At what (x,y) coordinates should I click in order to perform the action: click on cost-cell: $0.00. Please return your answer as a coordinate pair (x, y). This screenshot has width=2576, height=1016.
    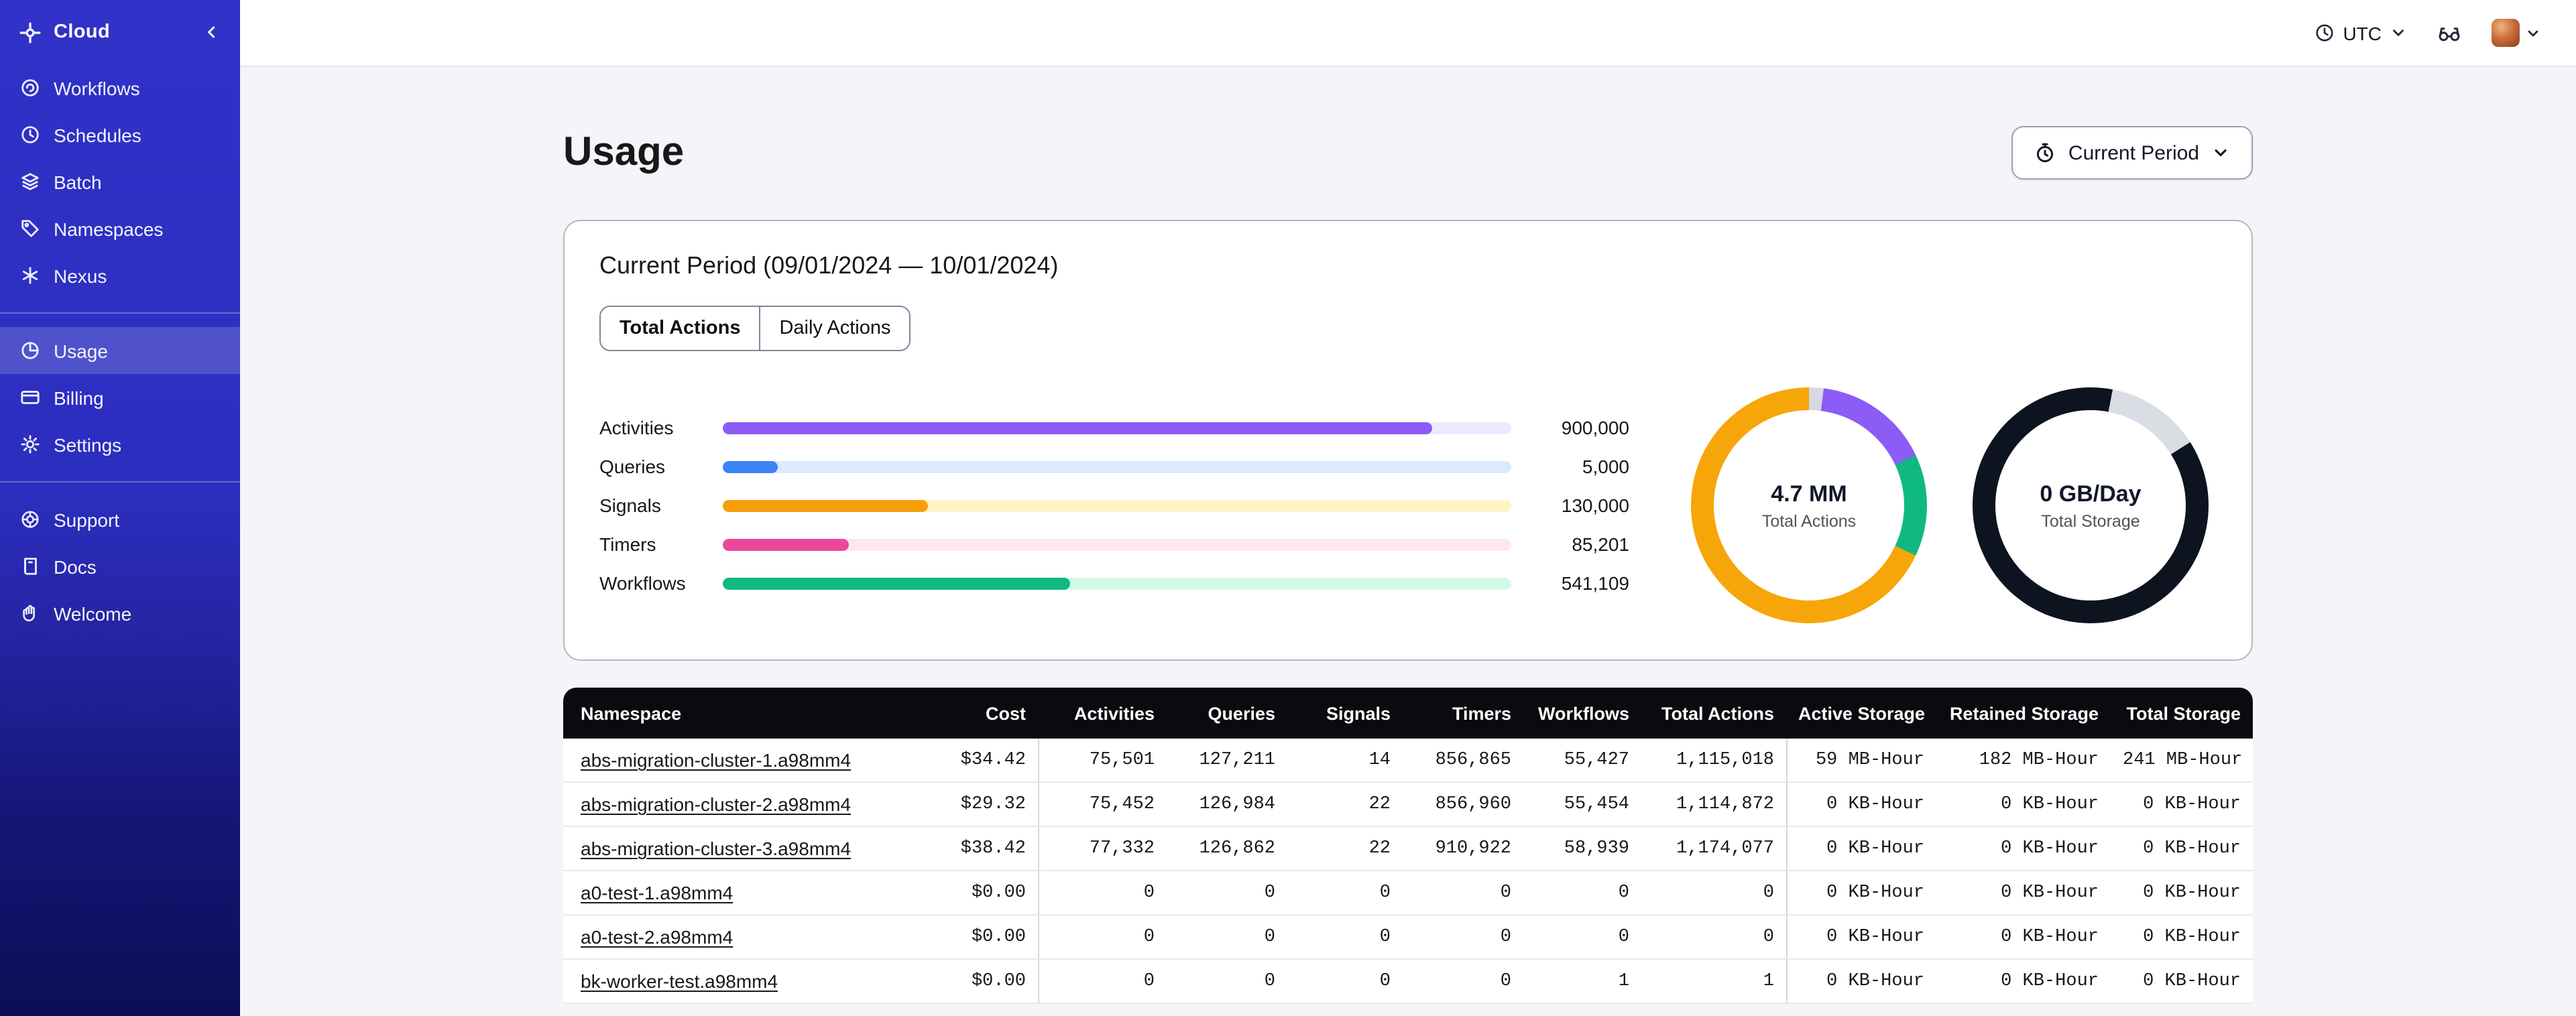
    Looking at the image, I should click on (980, 982).